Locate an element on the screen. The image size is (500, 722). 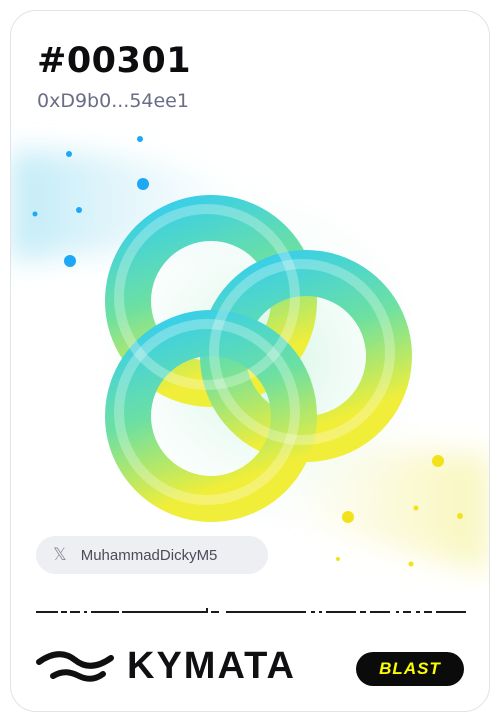
wallet-address: 0xD9b0...54ee1 is located at coordinates (113, 101).